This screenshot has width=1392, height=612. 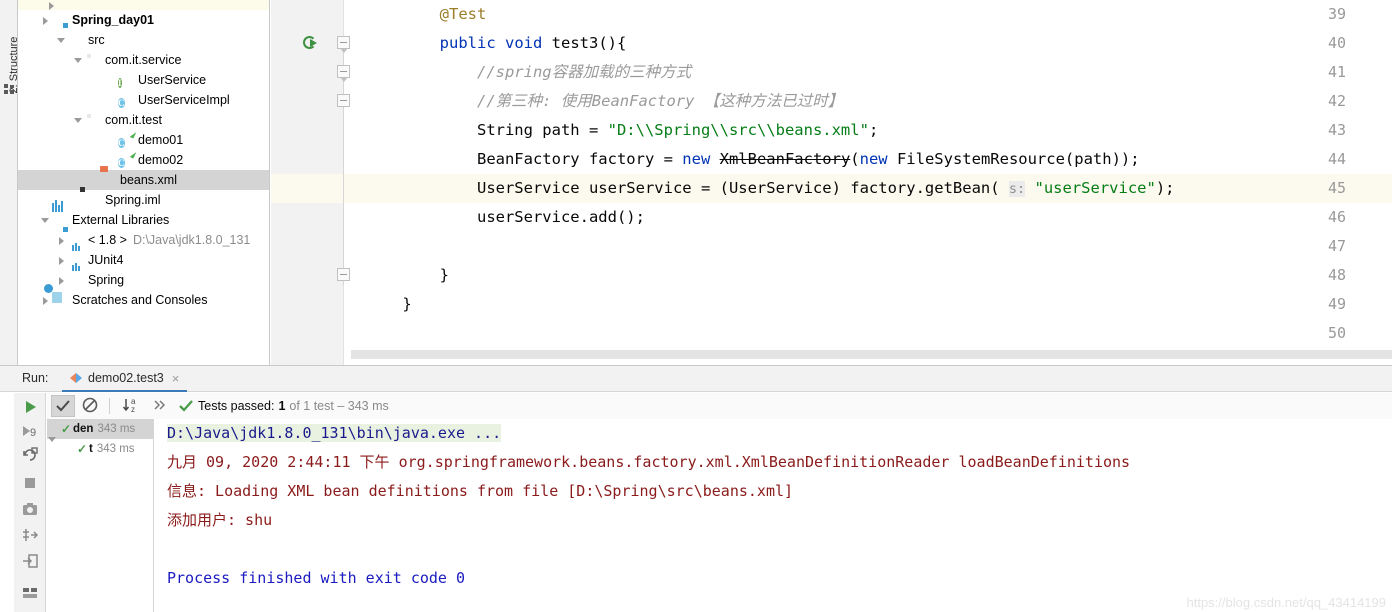 I want to click on export-test-results-icon, so click(x=30, y=535).